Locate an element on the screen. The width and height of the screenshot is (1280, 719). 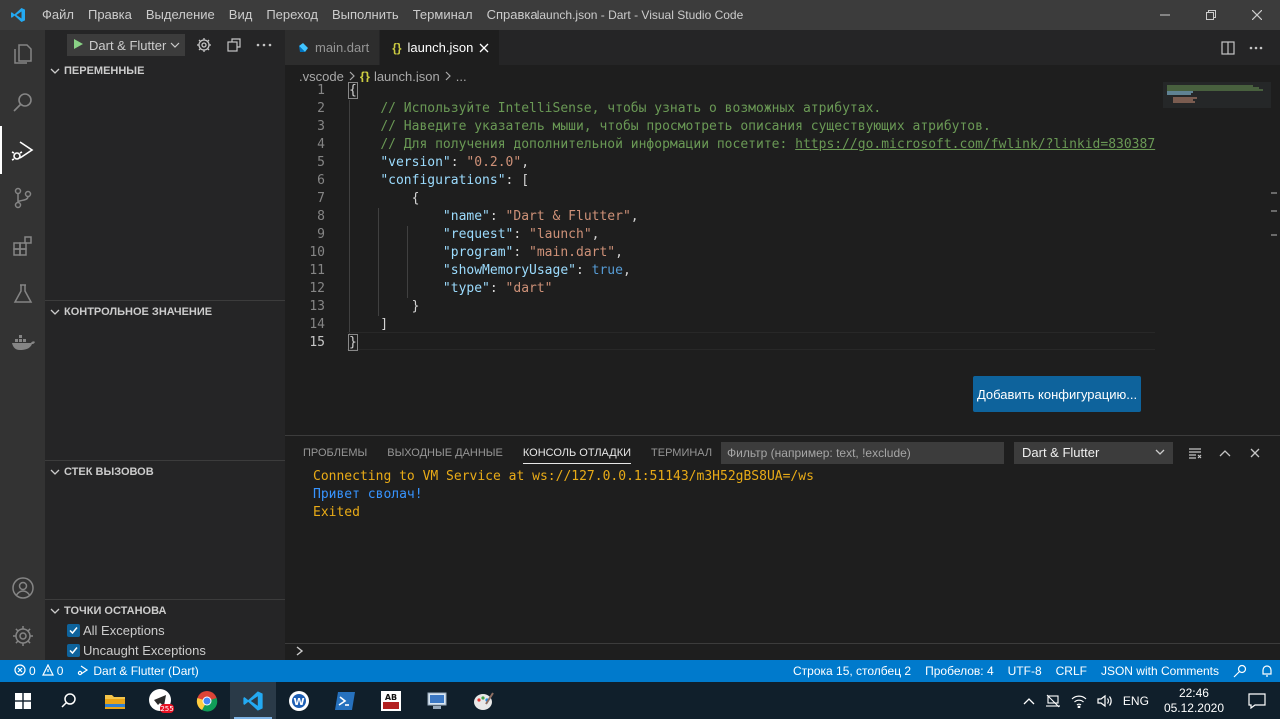
dart-file-icon is located at coordinates (303, 48).